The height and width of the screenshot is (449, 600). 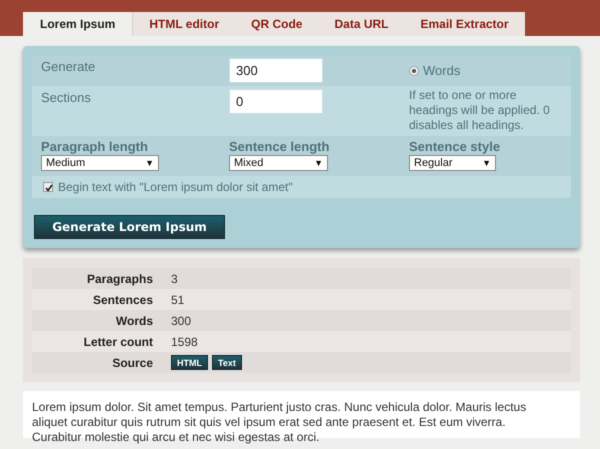 I want to click on tab: Lorem Ipsum, so click(x=78, y=24).